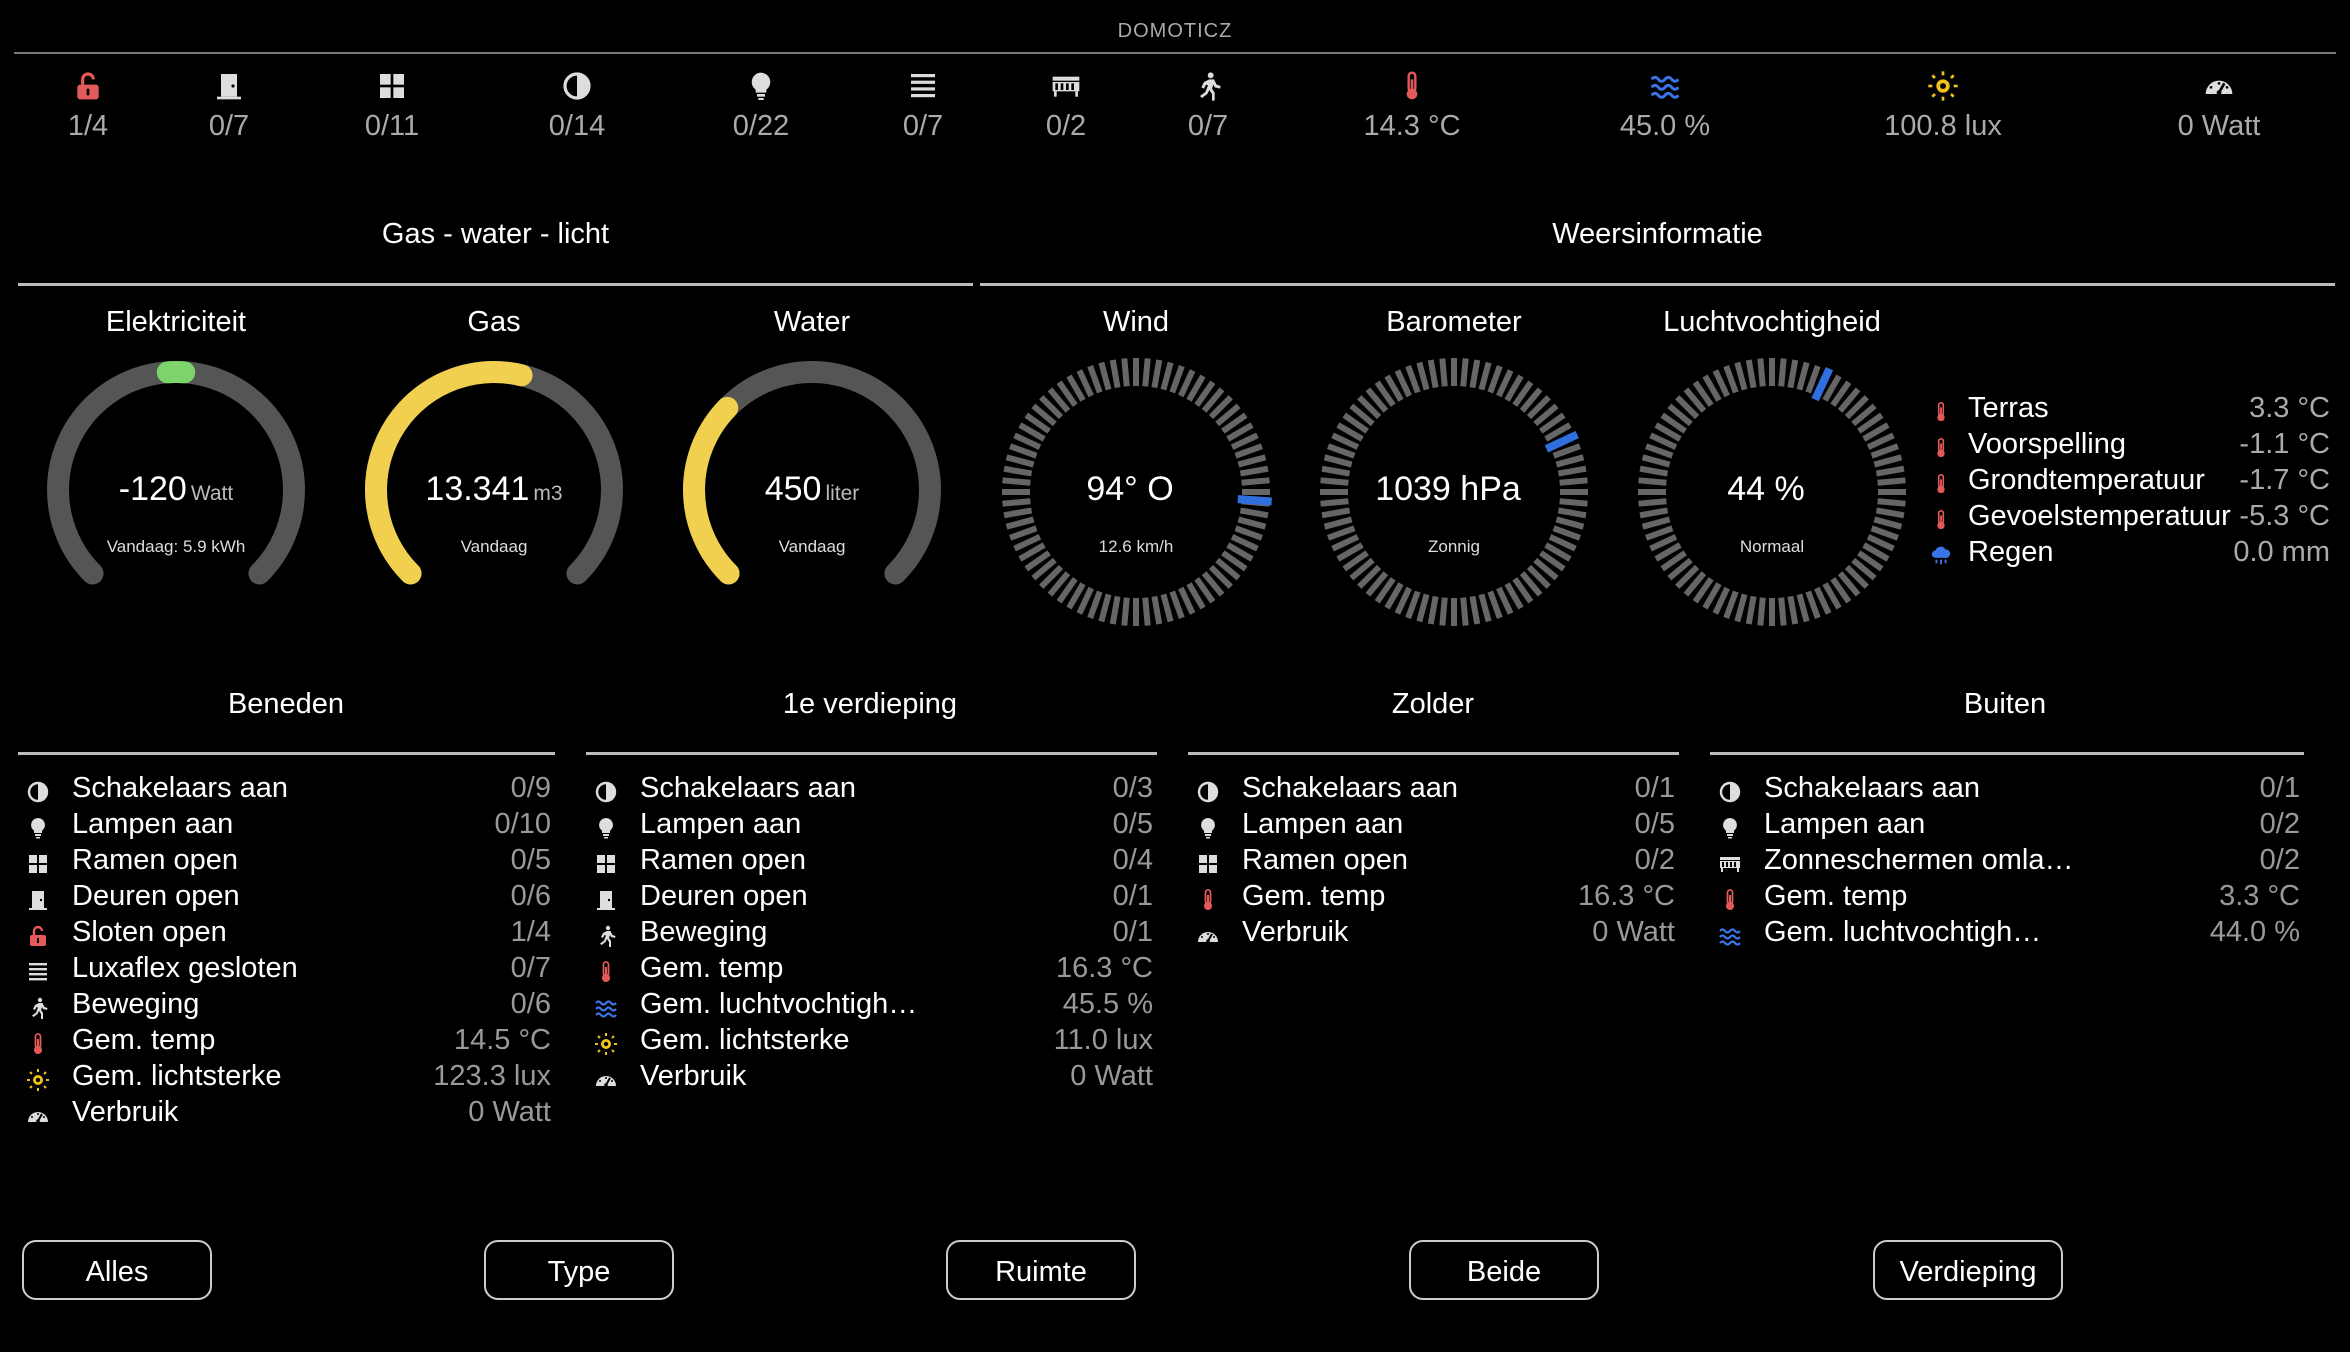  Describe the element at coordinates (286, 932) in the screenshot. I see `room-row: Sloten open 1/4` at that location.